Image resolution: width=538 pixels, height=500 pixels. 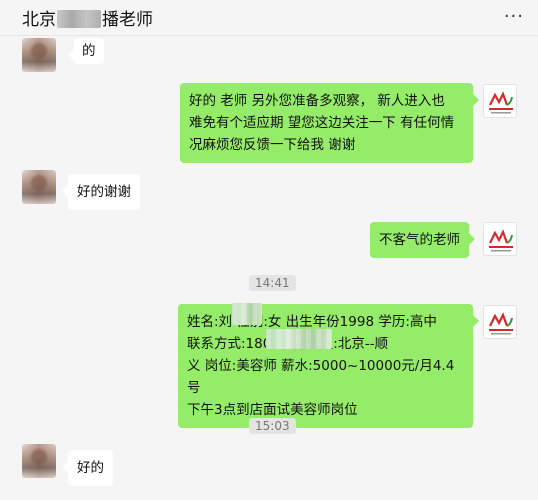 What do you see at coordinates (514, 16) in the screenshot?
I see `more-options-icon: ···` at bounding box center [514, 16].